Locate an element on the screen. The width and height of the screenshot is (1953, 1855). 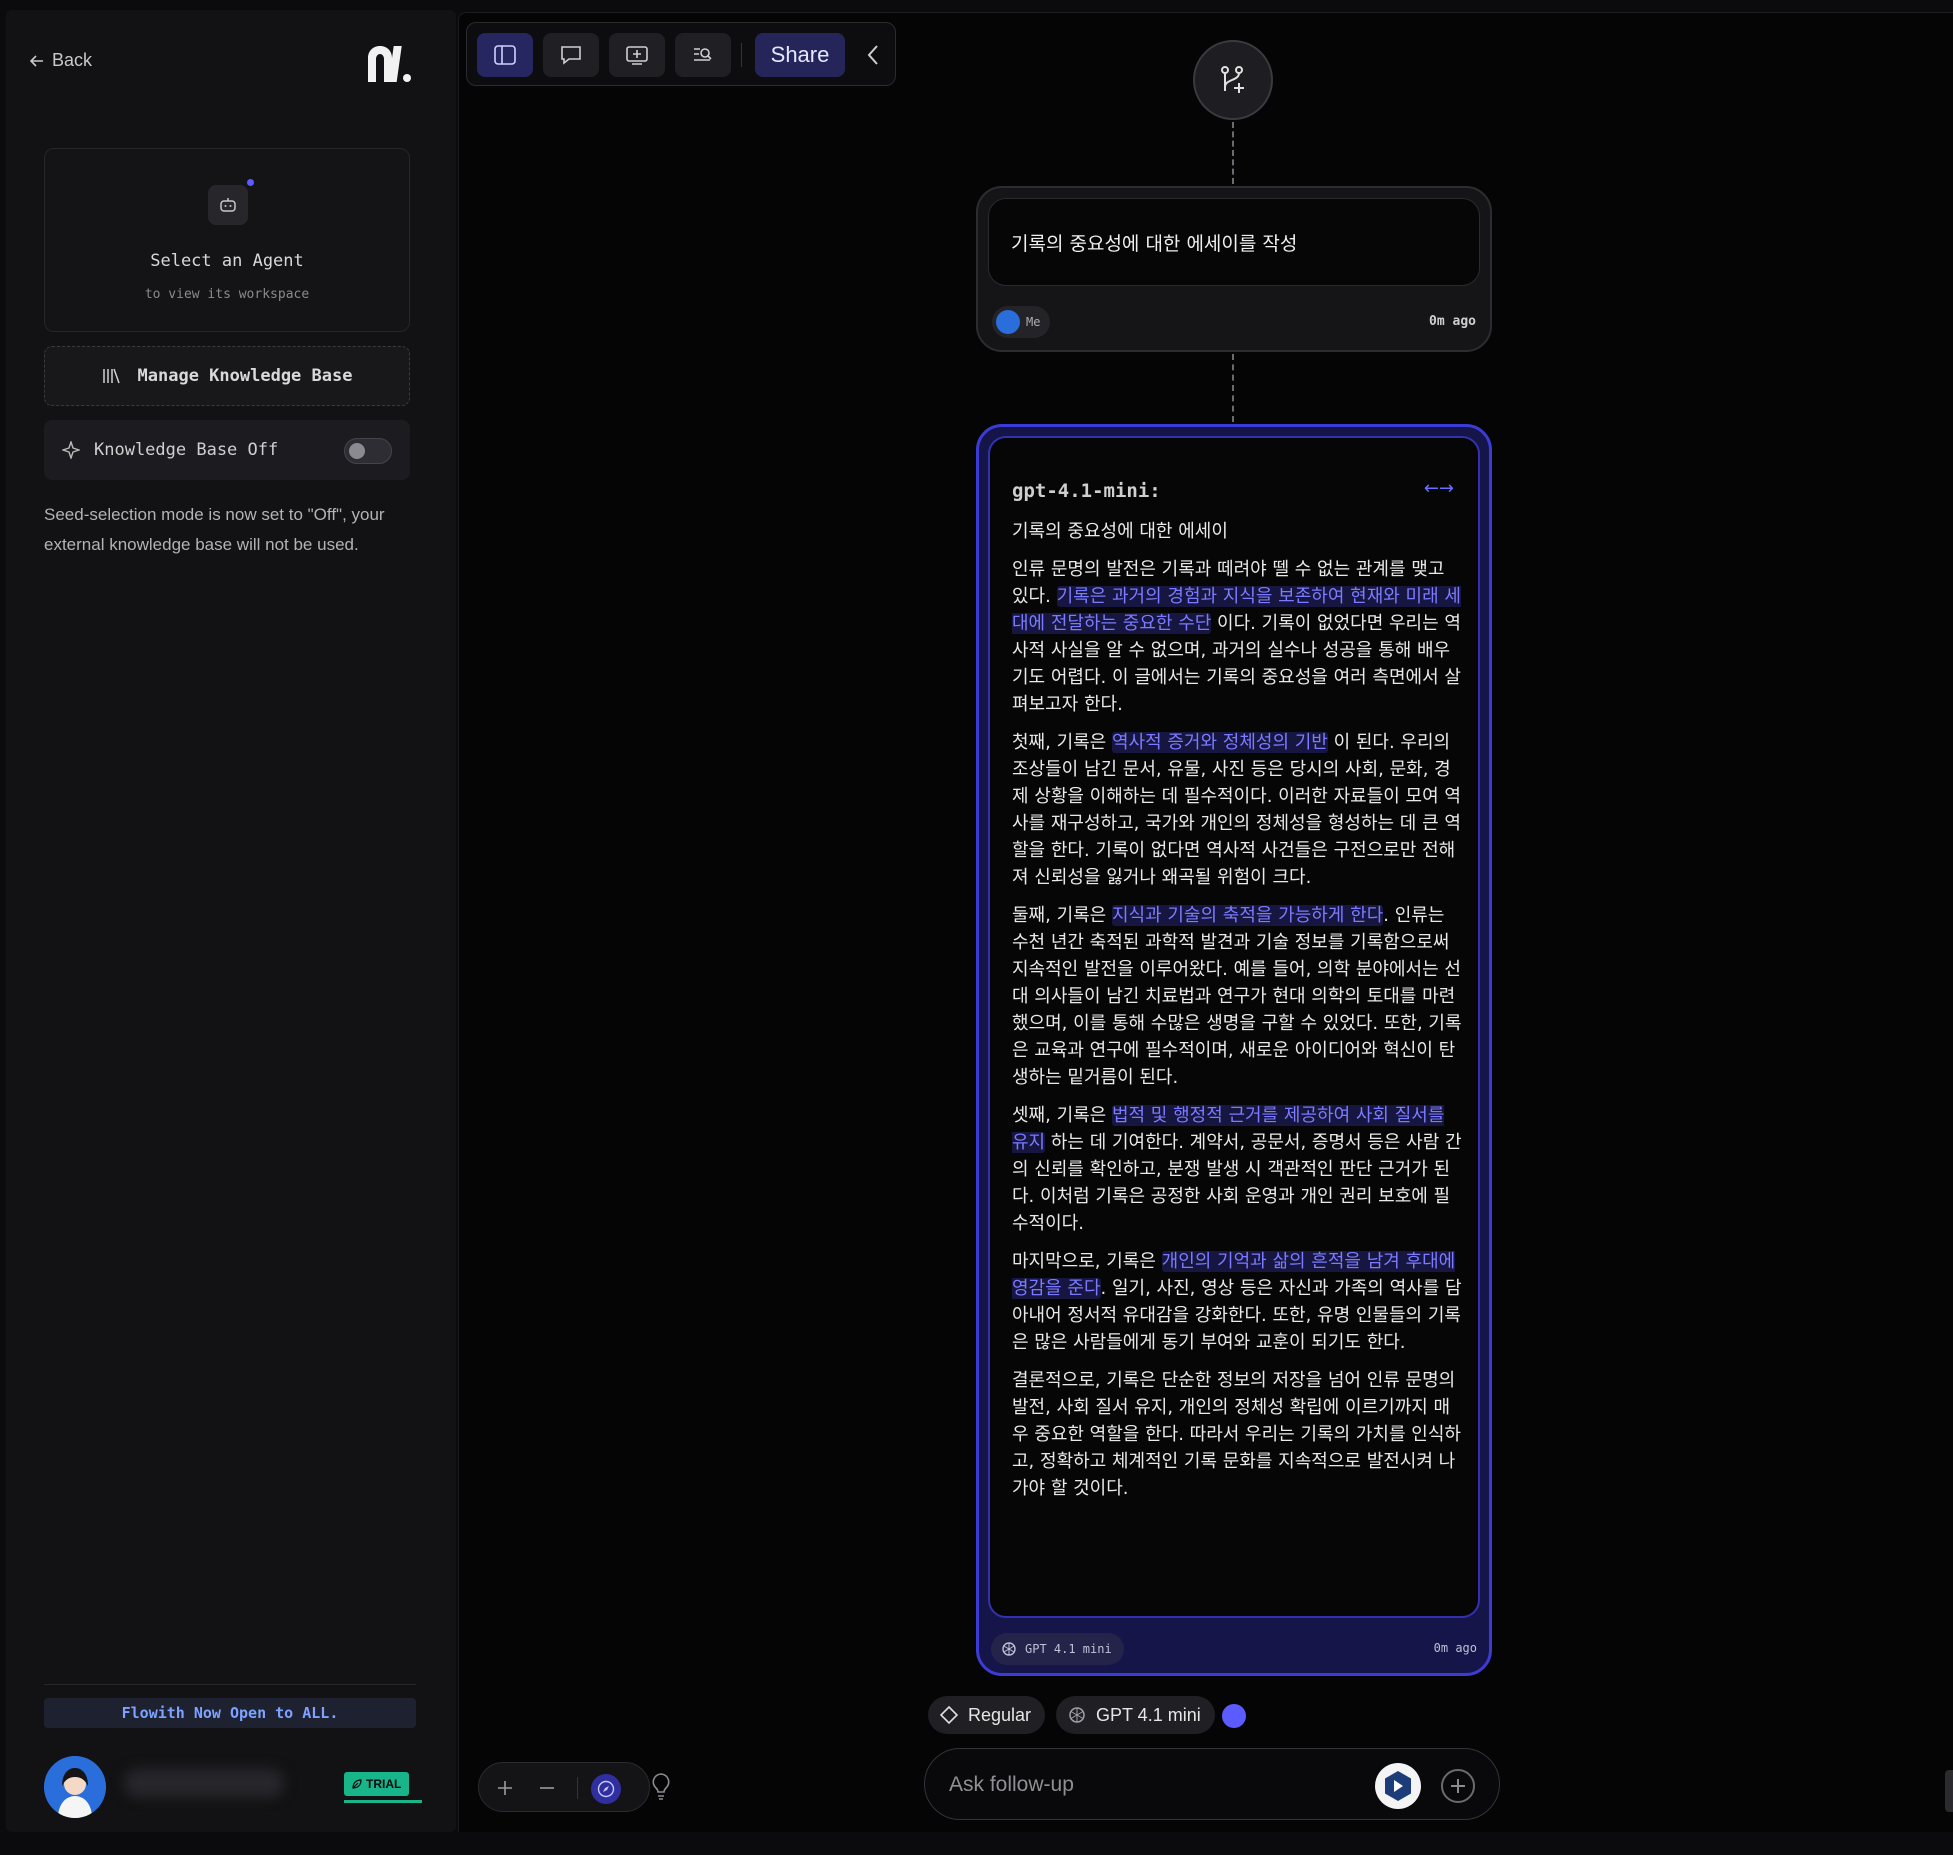
toggle-sidebar-button is located at coordinates (505, 55).